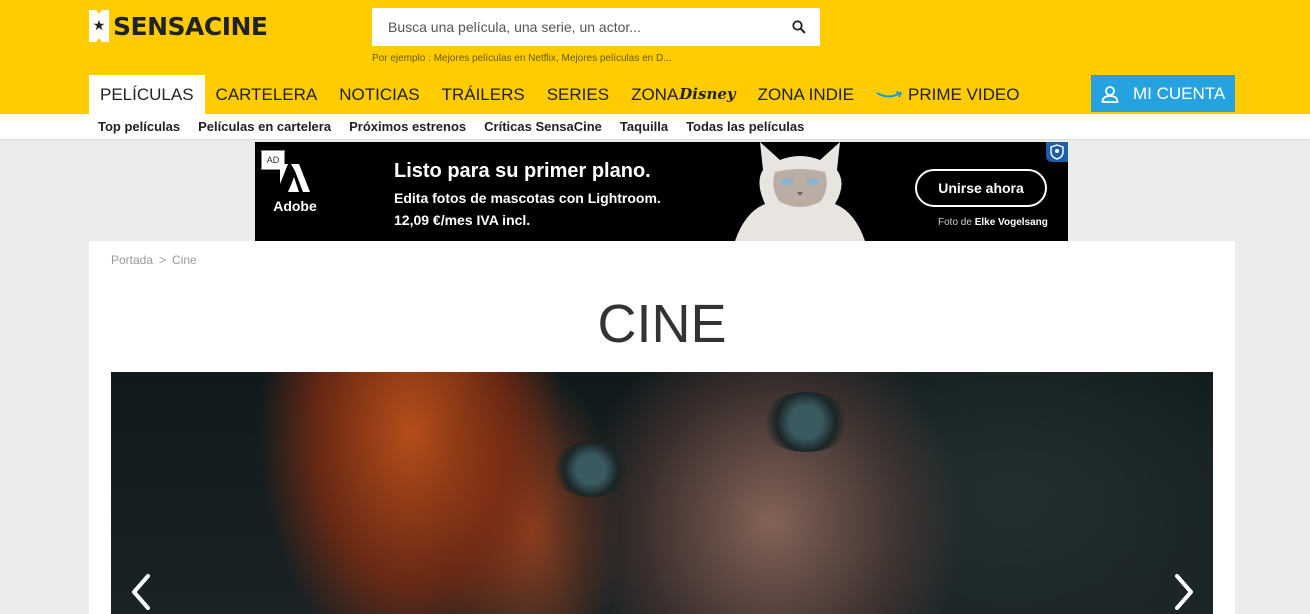 Image resolution: width=1310 pixels, height=614 pixels. What do you see at coordinates (745, 127) in the screenshot?
I see `subnav-todas: Todas las películas` at bounding box center [745, 127].